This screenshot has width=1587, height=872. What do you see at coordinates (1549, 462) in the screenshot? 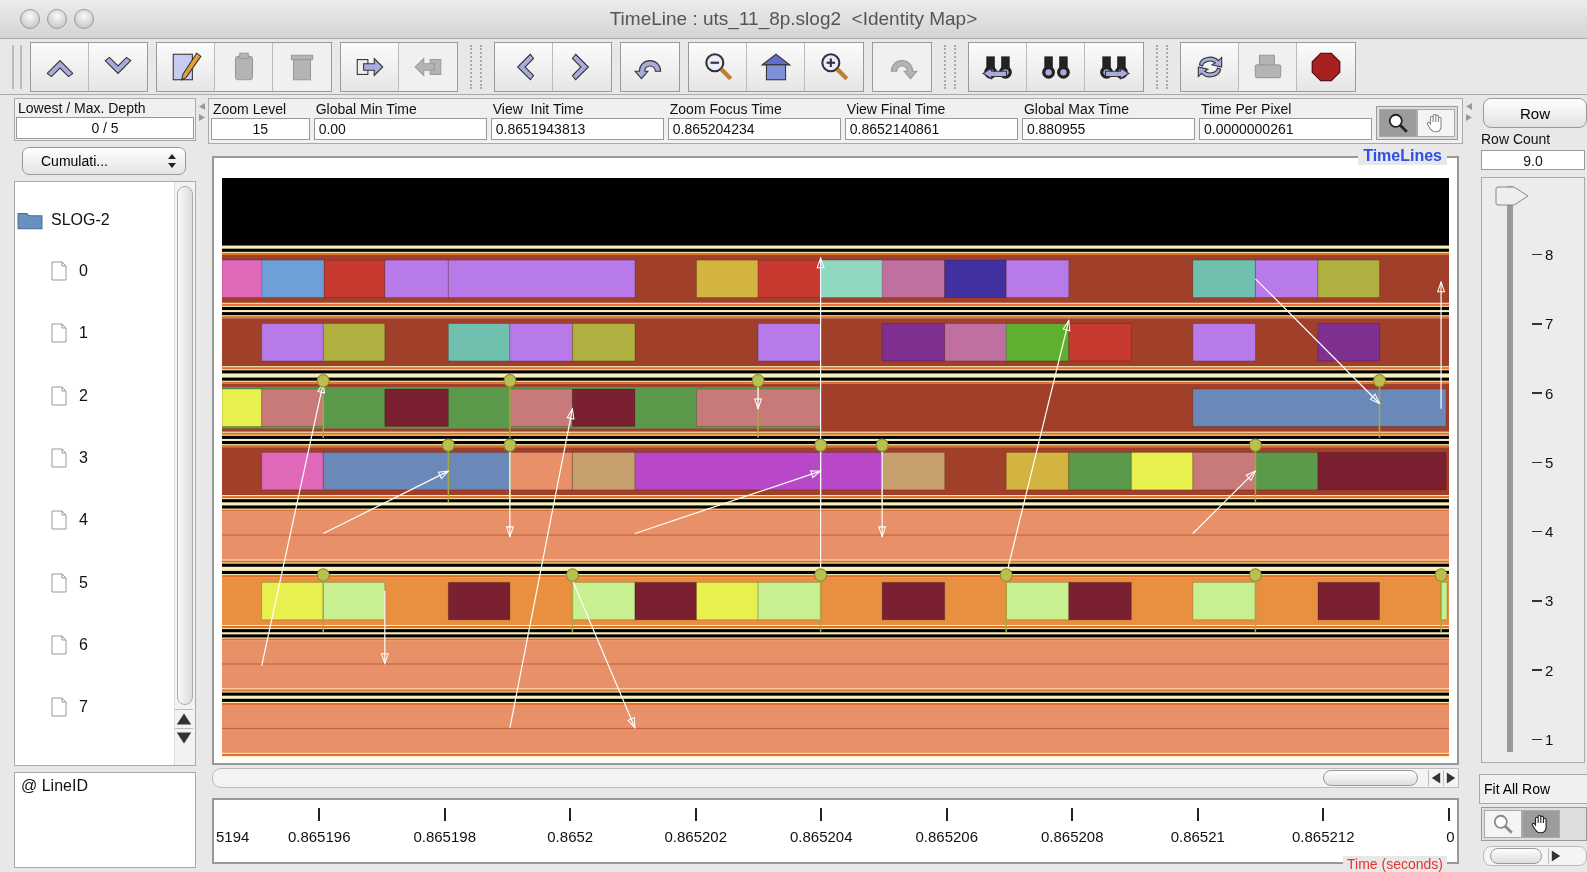
I see `slider-tick-label: 5` at bounding box center [1549, 462].